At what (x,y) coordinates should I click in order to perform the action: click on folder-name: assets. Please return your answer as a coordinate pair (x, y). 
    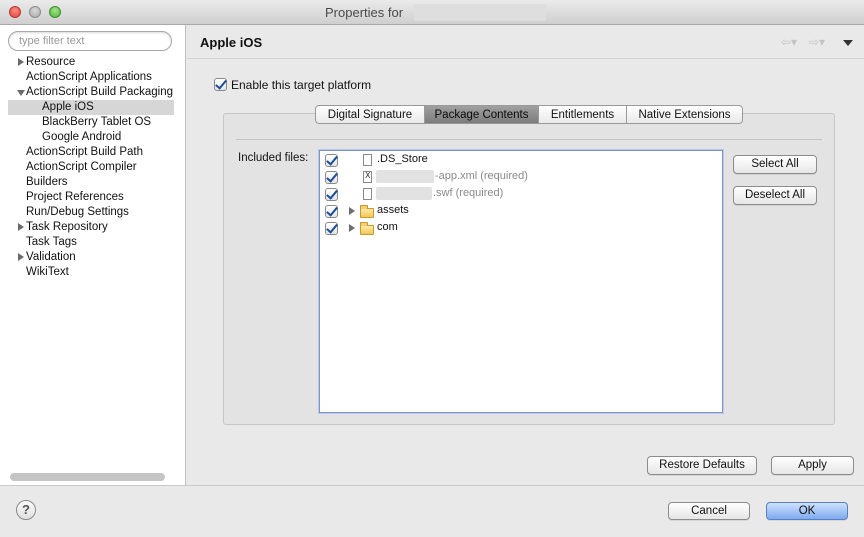
    Looking at the image, I should click on (393, 210).